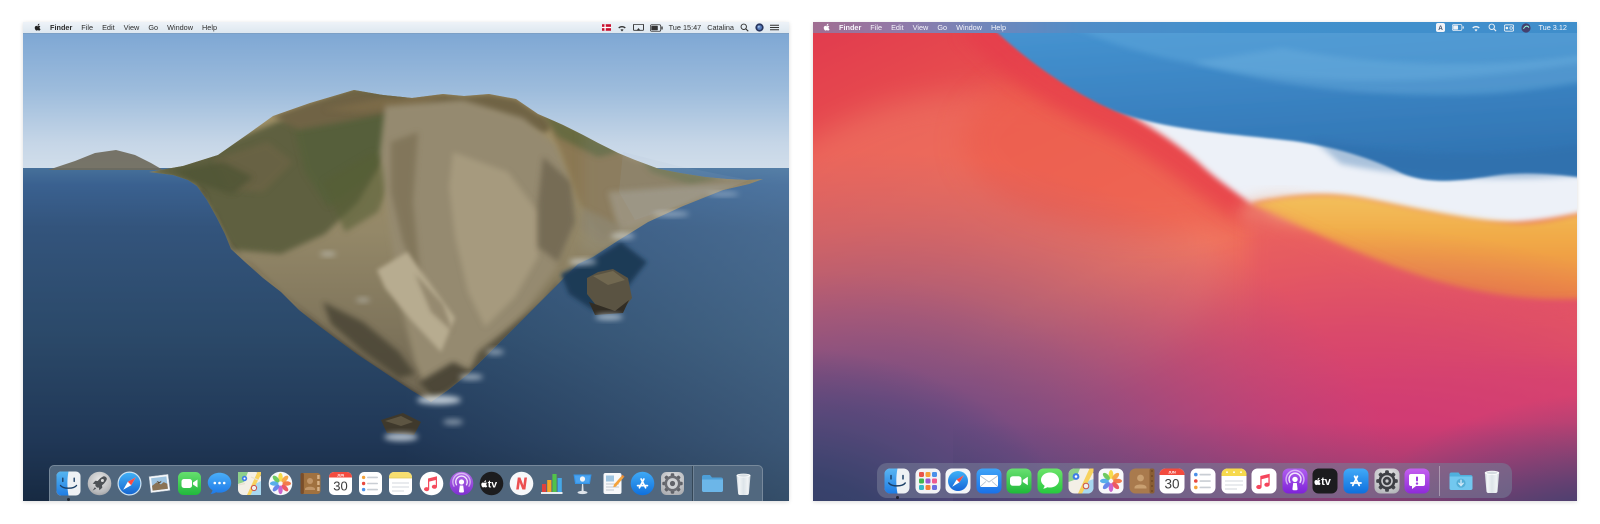 The height and width of the screenshot is (524, 1600). I want to click on svg-text: A, so click(1441, 28).